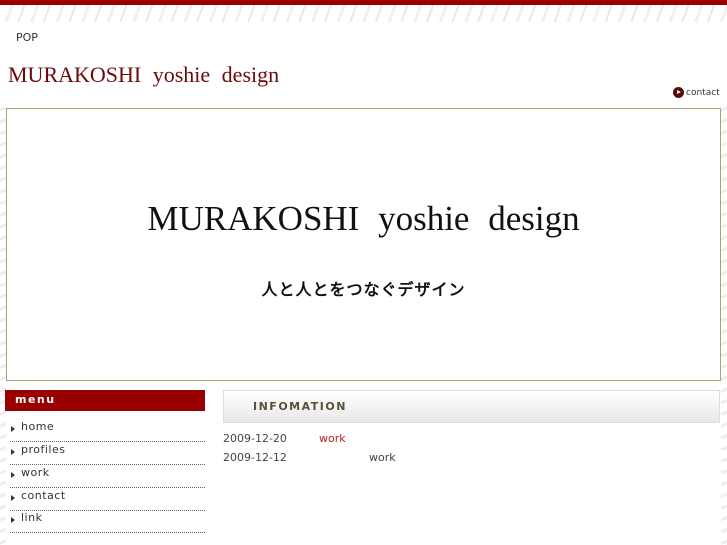 This screenshot has height=545, width=727. I want to click on menu-item-home: home, so click(107, 430).